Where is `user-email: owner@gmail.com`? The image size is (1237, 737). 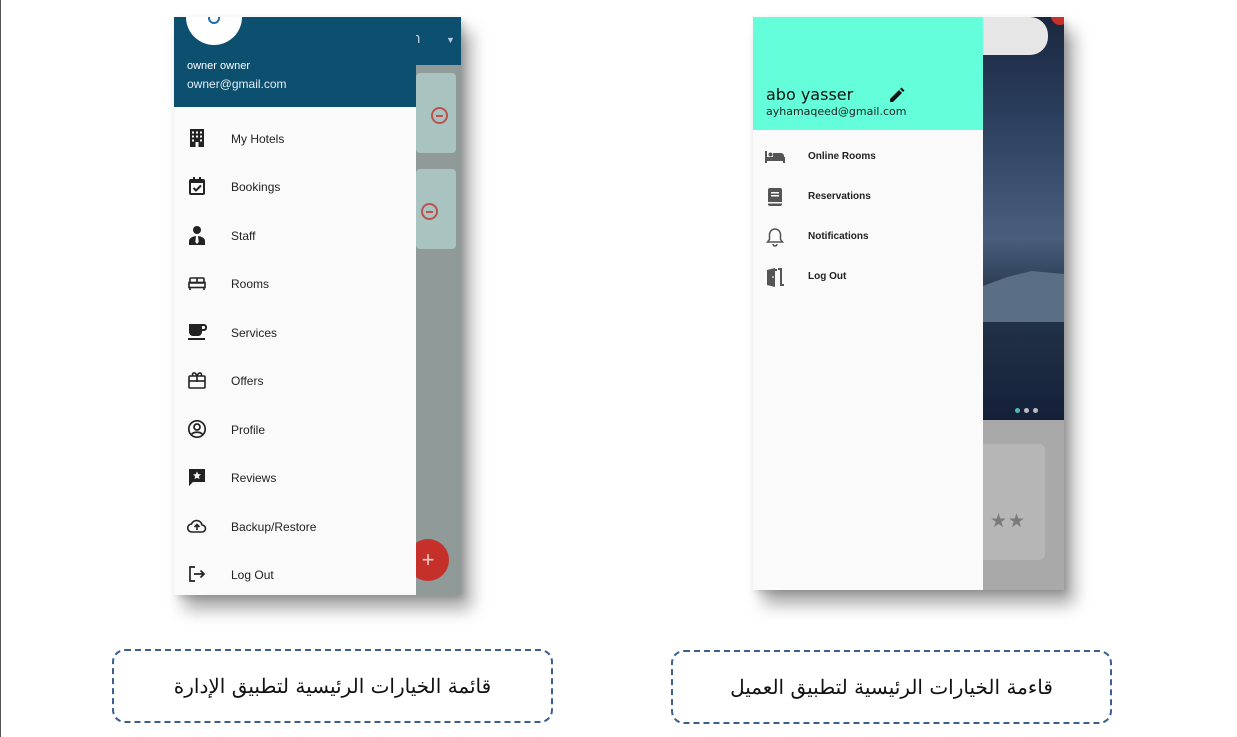 user-email: owner@gmail.com is located at coordinates (237, 84).